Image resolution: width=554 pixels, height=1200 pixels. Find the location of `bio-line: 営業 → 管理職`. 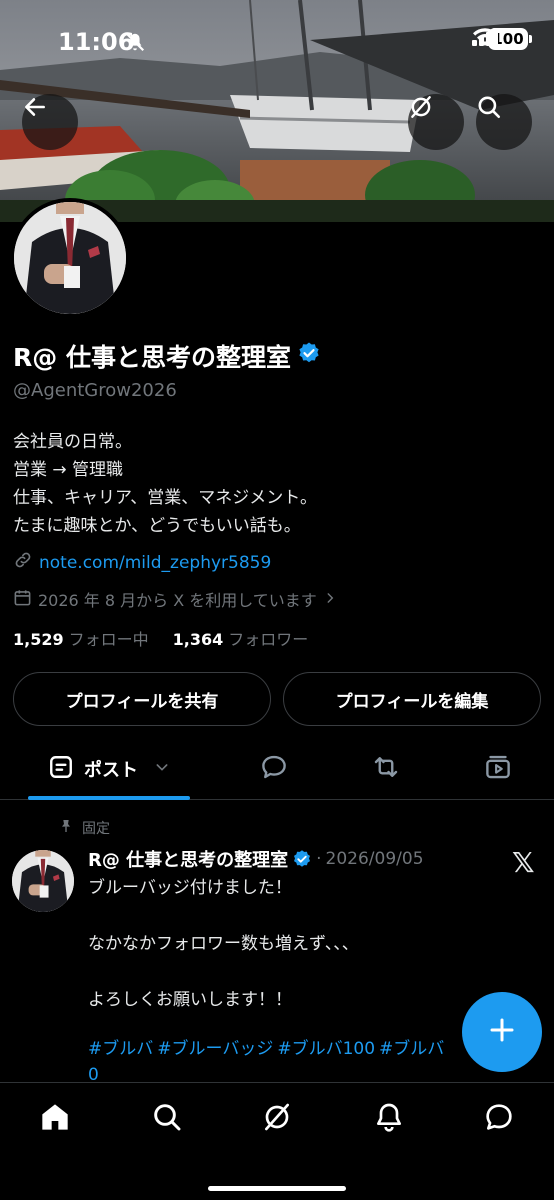

bio-line: 営業 → 管理職 is located at coordinates (68, 470).